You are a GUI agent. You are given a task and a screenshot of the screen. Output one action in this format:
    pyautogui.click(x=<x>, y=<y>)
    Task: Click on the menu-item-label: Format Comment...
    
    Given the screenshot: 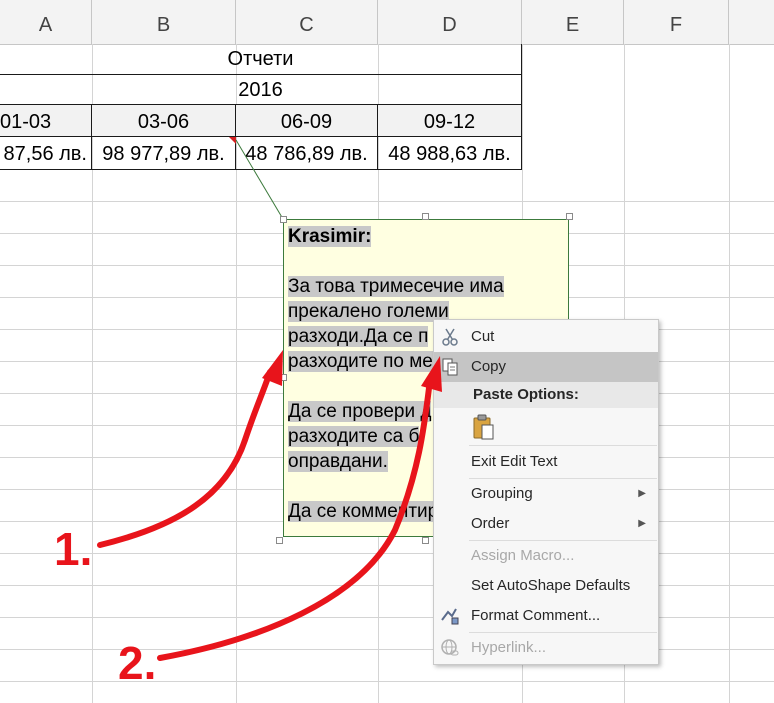 What is the action you would take?
    pyautogui.click(x=536, y=615)
    